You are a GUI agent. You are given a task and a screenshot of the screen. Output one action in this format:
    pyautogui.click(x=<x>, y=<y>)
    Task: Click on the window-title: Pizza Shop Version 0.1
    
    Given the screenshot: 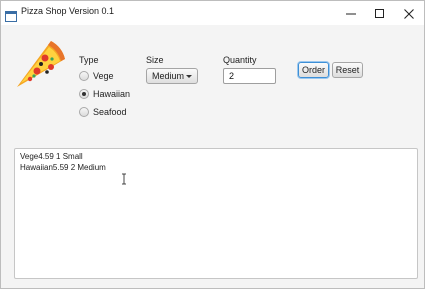 What is the action you would take?
    pyautogui.click(x=68, y=11)
    